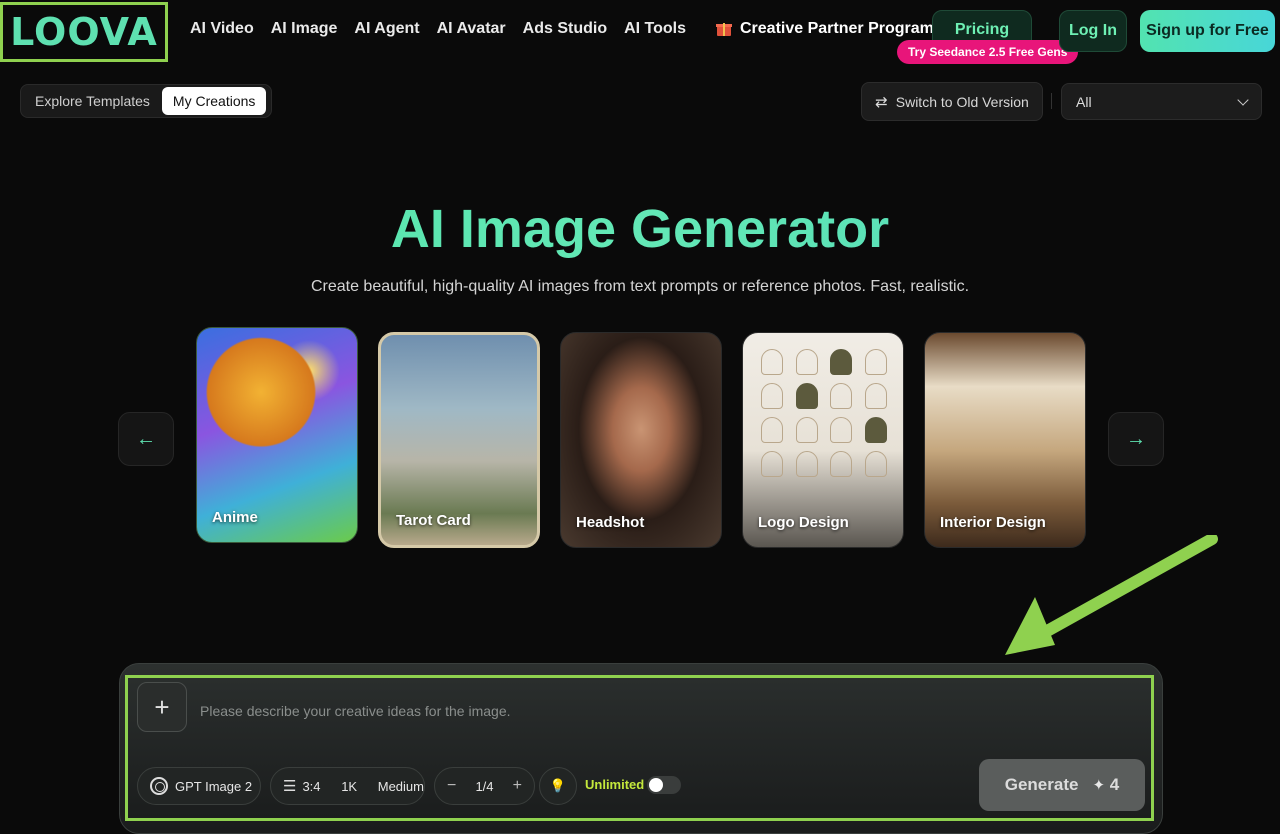  Describe the element at coordinates (235, 517) in the screenshot. I see `template-card-label: Anime` at that location.